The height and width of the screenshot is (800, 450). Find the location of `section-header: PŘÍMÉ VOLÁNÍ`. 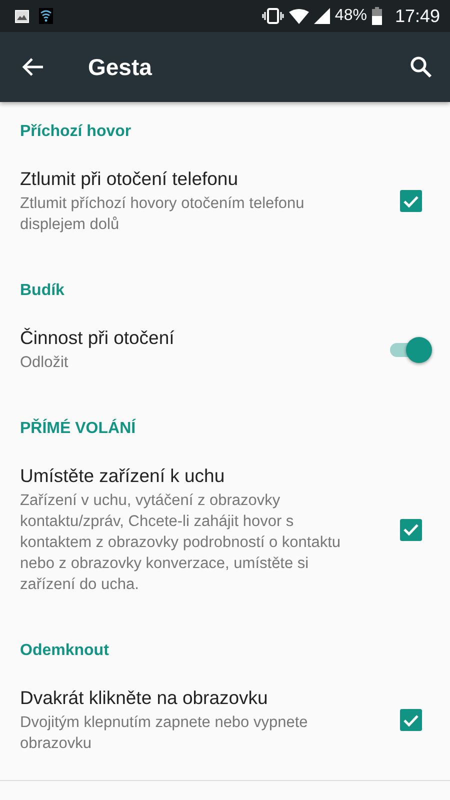

section-header: PŘÍMÉ VOLÁNÍ is located at coordinates (78, 428).